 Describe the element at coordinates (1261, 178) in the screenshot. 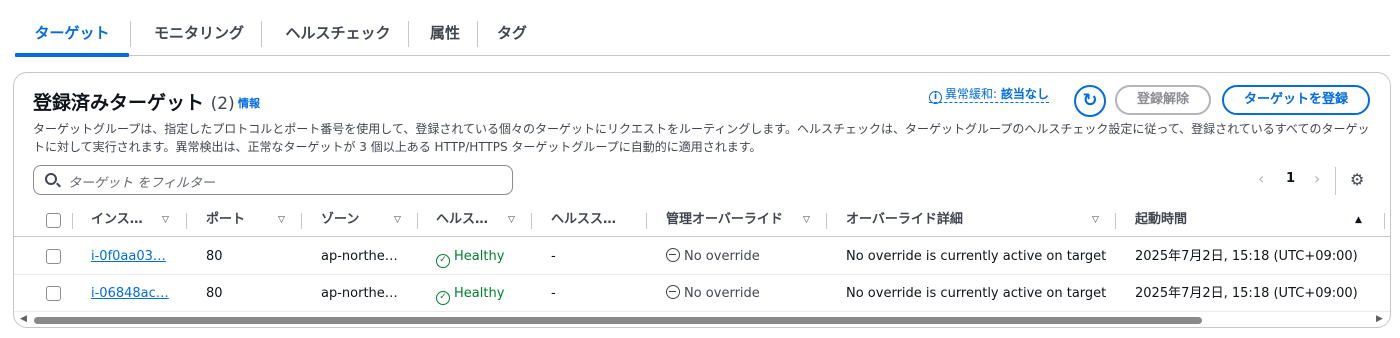

I see `chevron-left-icon: ‹` at that location.